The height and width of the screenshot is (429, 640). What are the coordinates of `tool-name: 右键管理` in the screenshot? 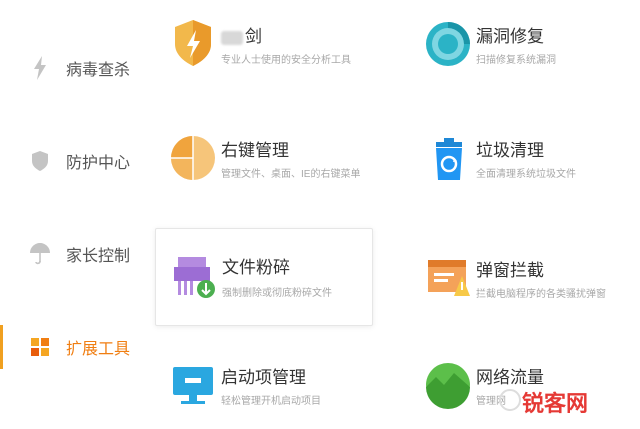 It's located at (255, 150).